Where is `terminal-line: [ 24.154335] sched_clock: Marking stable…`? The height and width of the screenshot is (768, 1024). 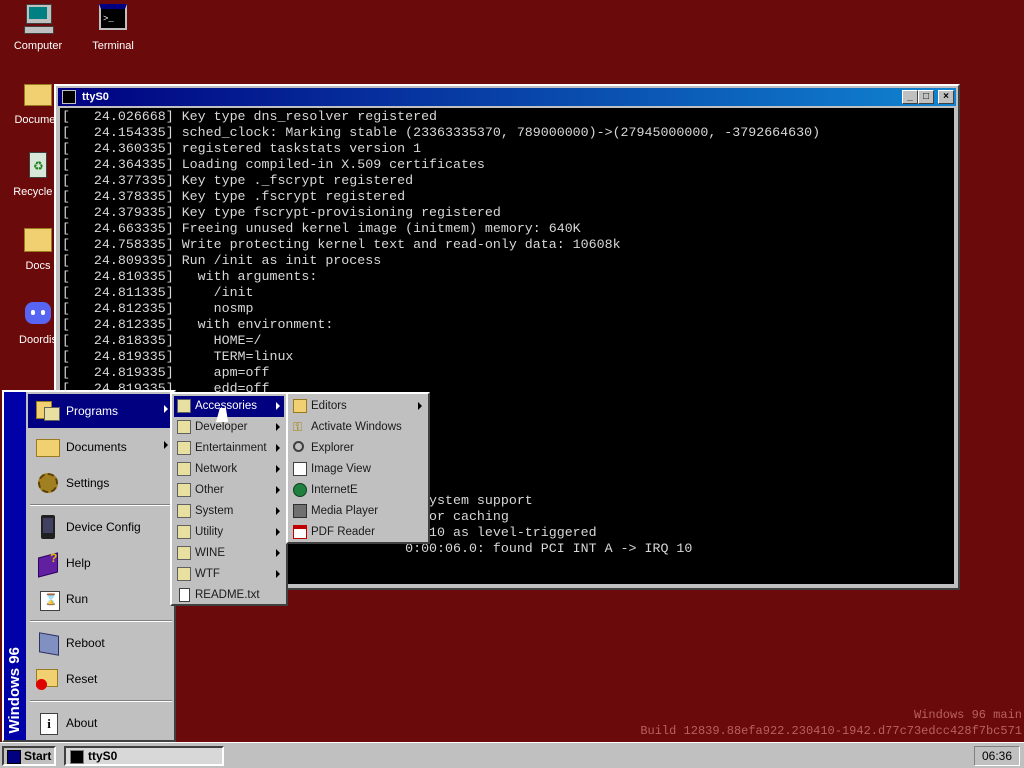 terminal-line: [ 24.154335] sched_clock: Marking stable… is located at coordinates (441, 132).